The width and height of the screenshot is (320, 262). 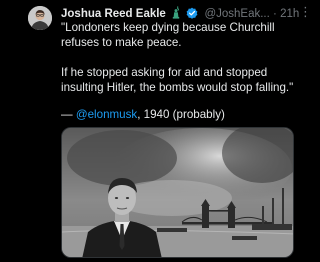 What do you see at coordinates (164, 72) in the screenshot?
I see `tweet-text-line: If he stopped asking for aid and stopped` at bounding box center [164, 72].